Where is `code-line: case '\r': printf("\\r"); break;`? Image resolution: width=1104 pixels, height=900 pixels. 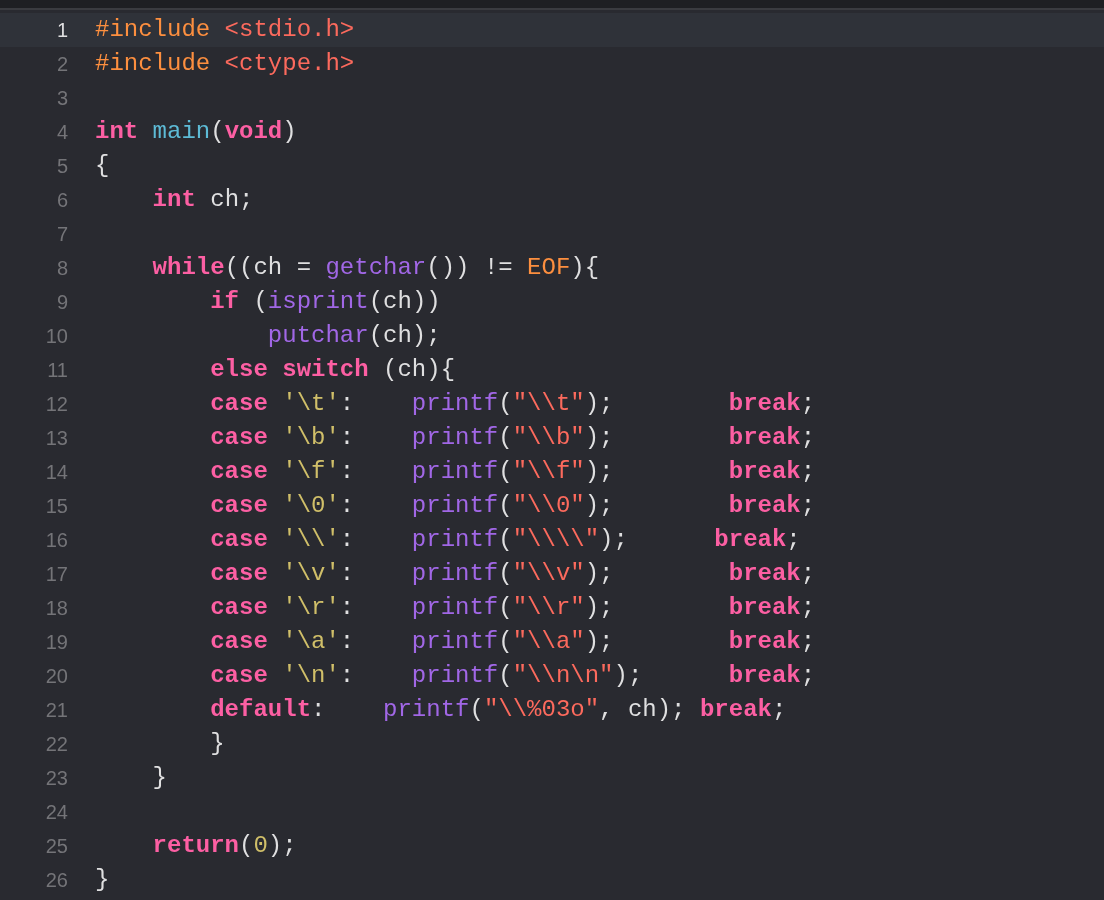
code-line: case '\r': printf("\\r"); break; is located at coordinates (512, 608).